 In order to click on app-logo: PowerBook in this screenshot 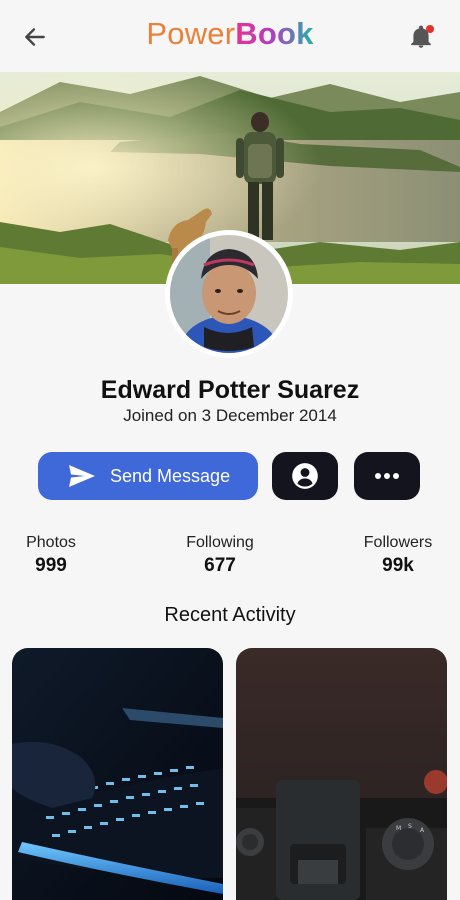, I will do `click(230, 34)`.